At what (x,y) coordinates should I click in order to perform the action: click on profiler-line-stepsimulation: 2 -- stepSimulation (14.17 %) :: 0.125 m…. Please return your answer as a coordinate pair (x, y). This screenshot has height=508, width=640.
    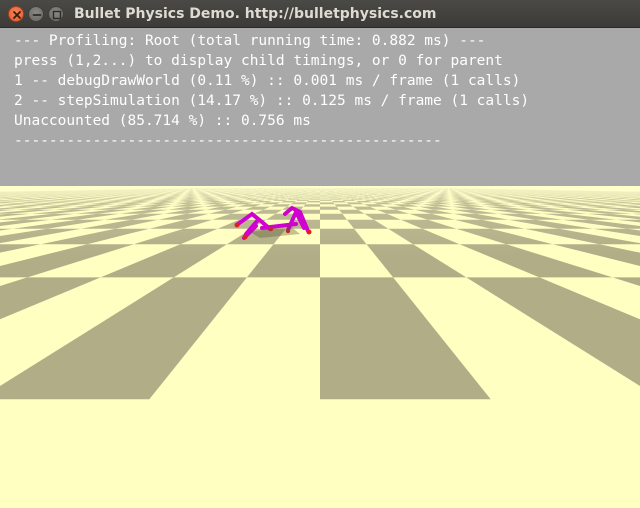
    Looking at the image, I should click on (272, 101).